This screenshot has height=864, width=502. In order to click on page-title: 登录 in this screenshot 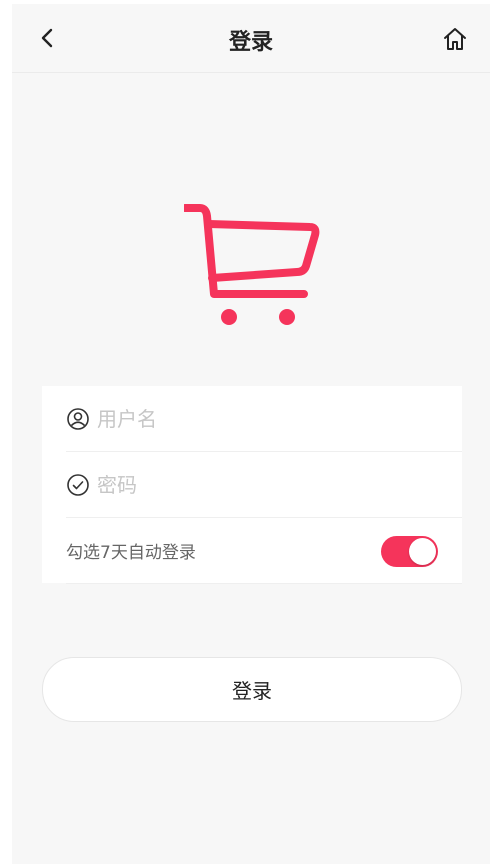, I will do `click(250, 42)`.